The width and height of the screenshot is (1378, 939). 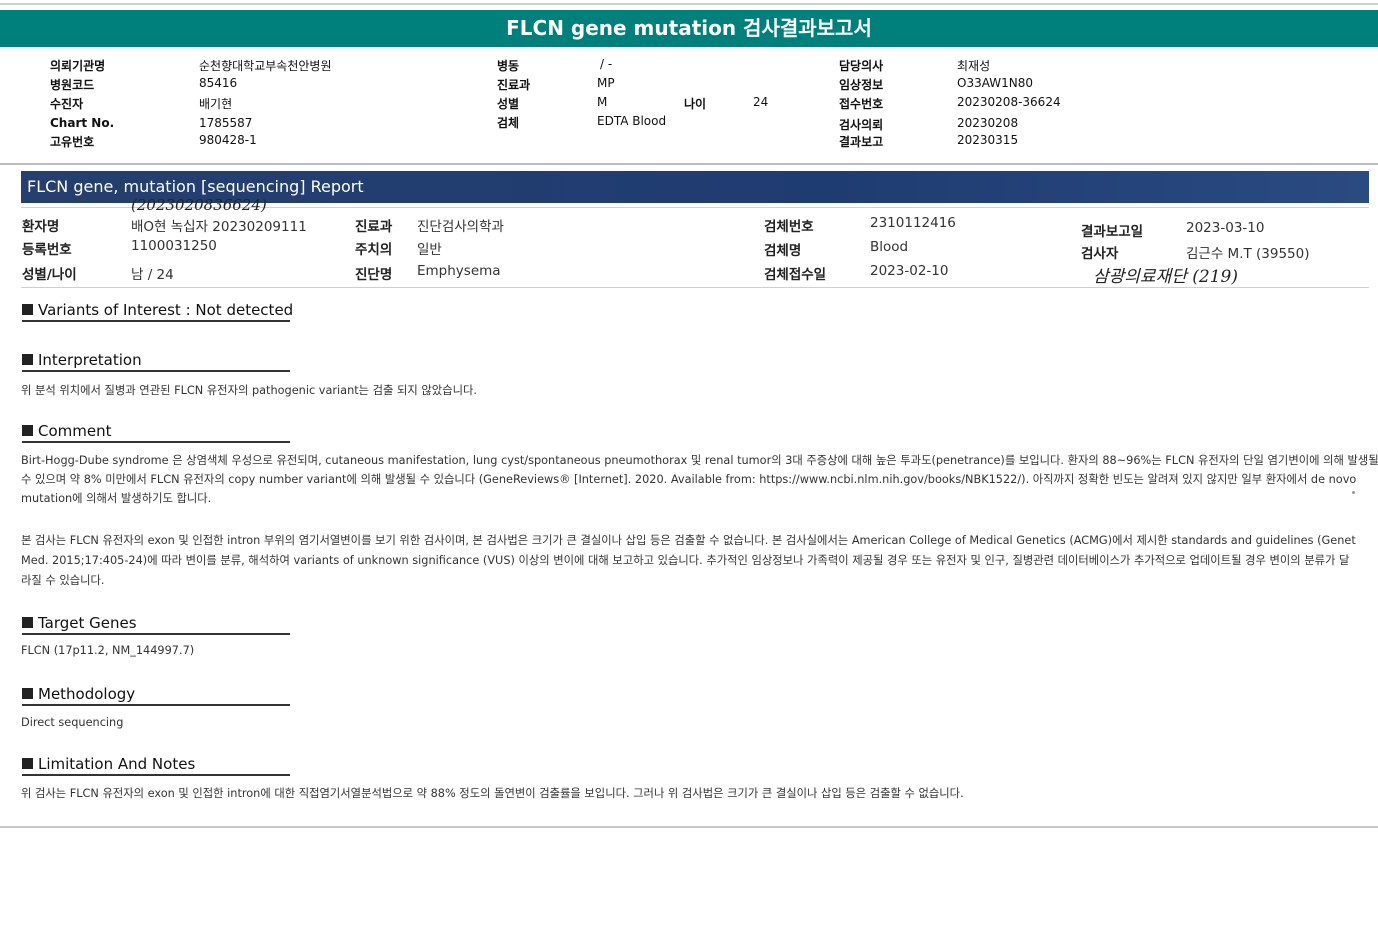 What do you see at coordinates (218, 83) in the screenshot?
I see `field-value: 85416` at bounding box center [218, 83].